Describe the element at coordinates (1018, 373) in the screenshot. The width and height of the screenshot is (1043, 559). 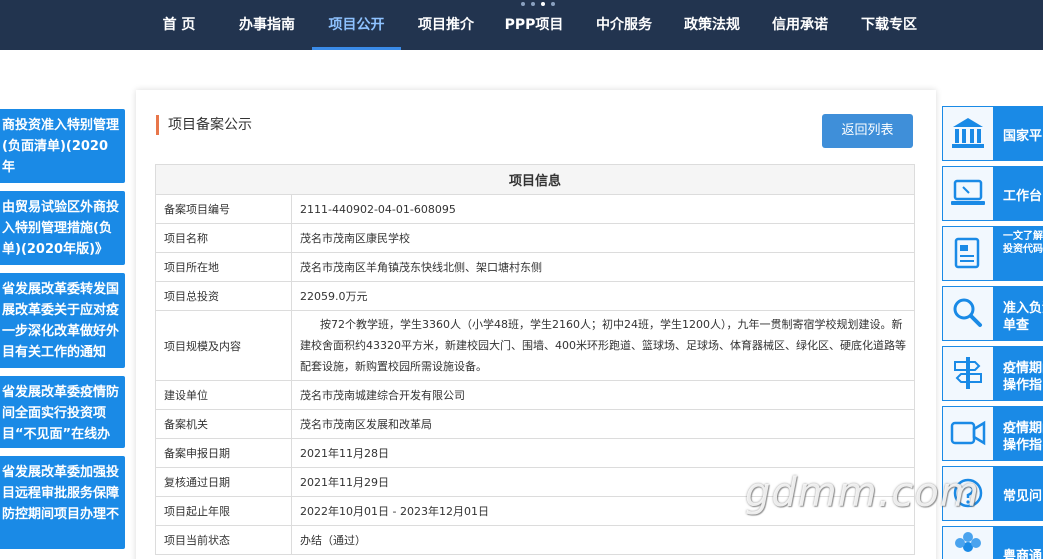
I see `quicklink-label: 疫情期间操作指` at that location.